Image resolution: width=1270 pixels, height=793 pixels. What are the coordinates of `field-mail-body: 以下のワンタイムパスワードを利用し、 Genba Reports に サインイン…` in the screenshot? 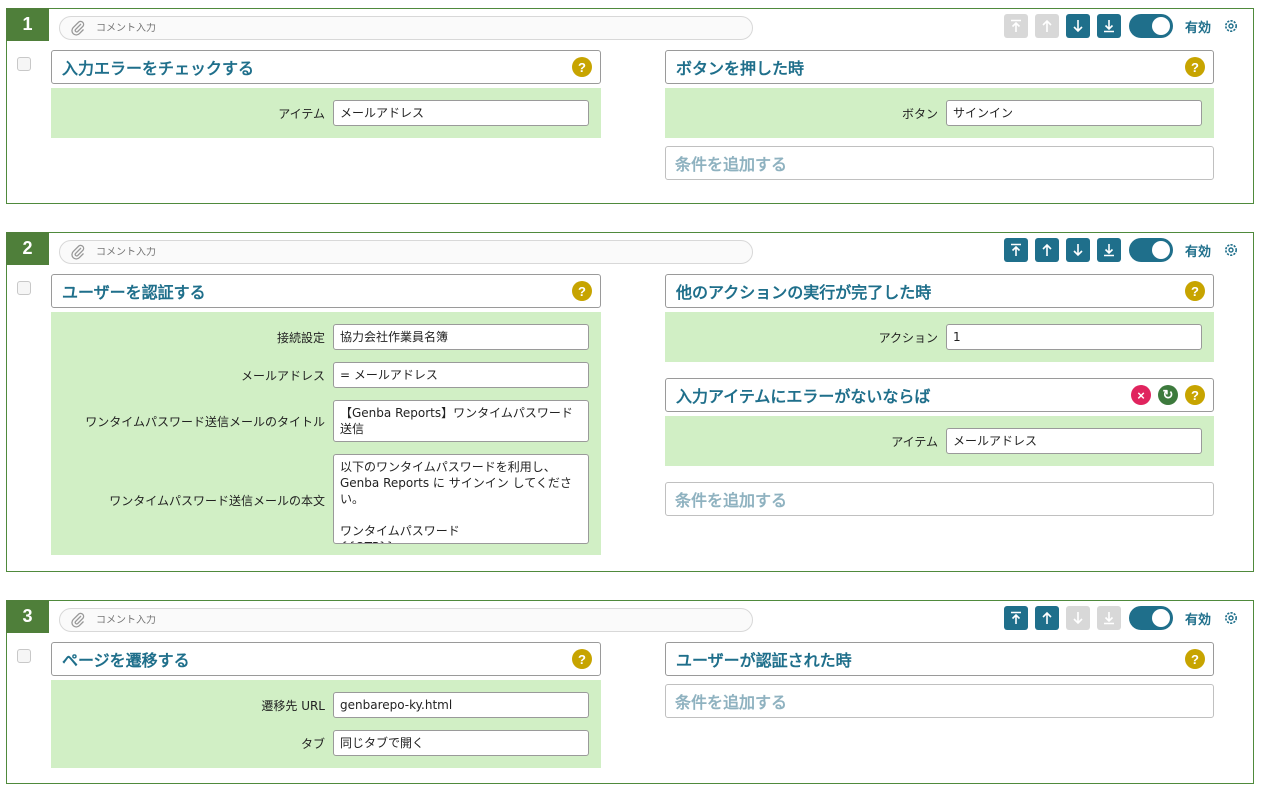 It's located at (461, 499).